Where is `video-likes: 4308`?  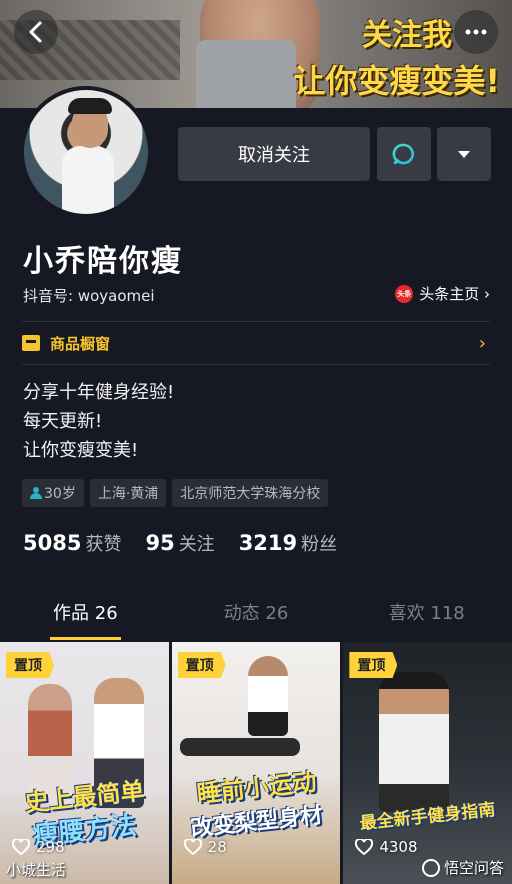 video-likes: 4308 is located at coordinates (386, 847).